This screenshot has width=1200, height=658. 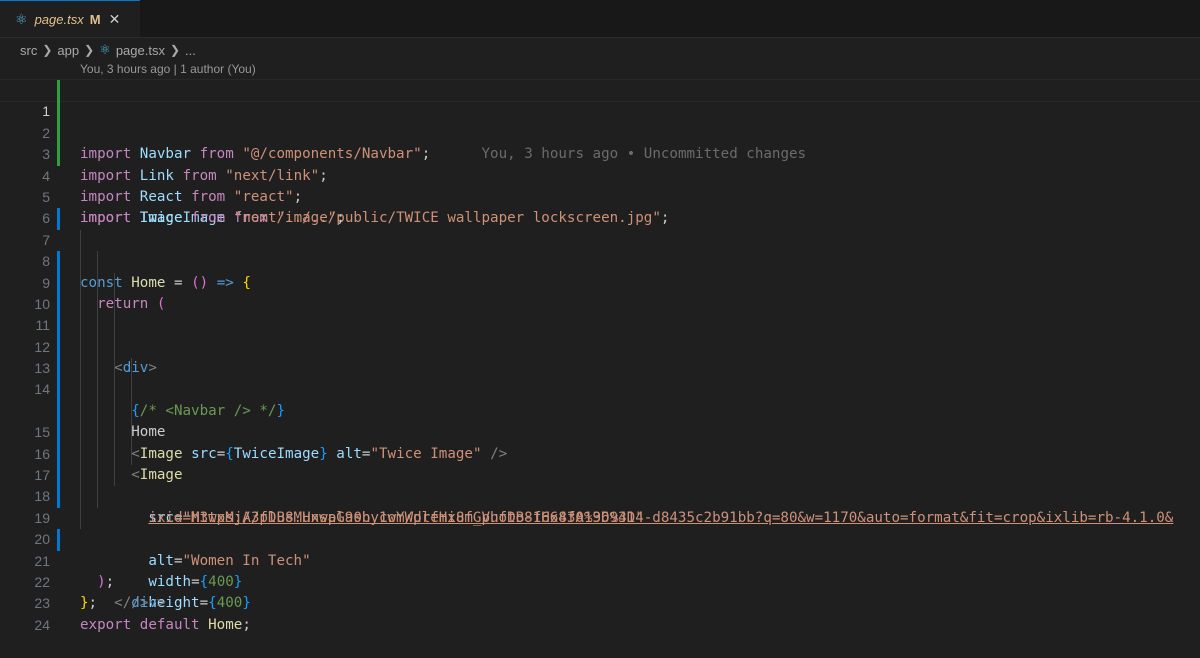 I want to click on code-line: 20 );, so click(x=600, y=548).